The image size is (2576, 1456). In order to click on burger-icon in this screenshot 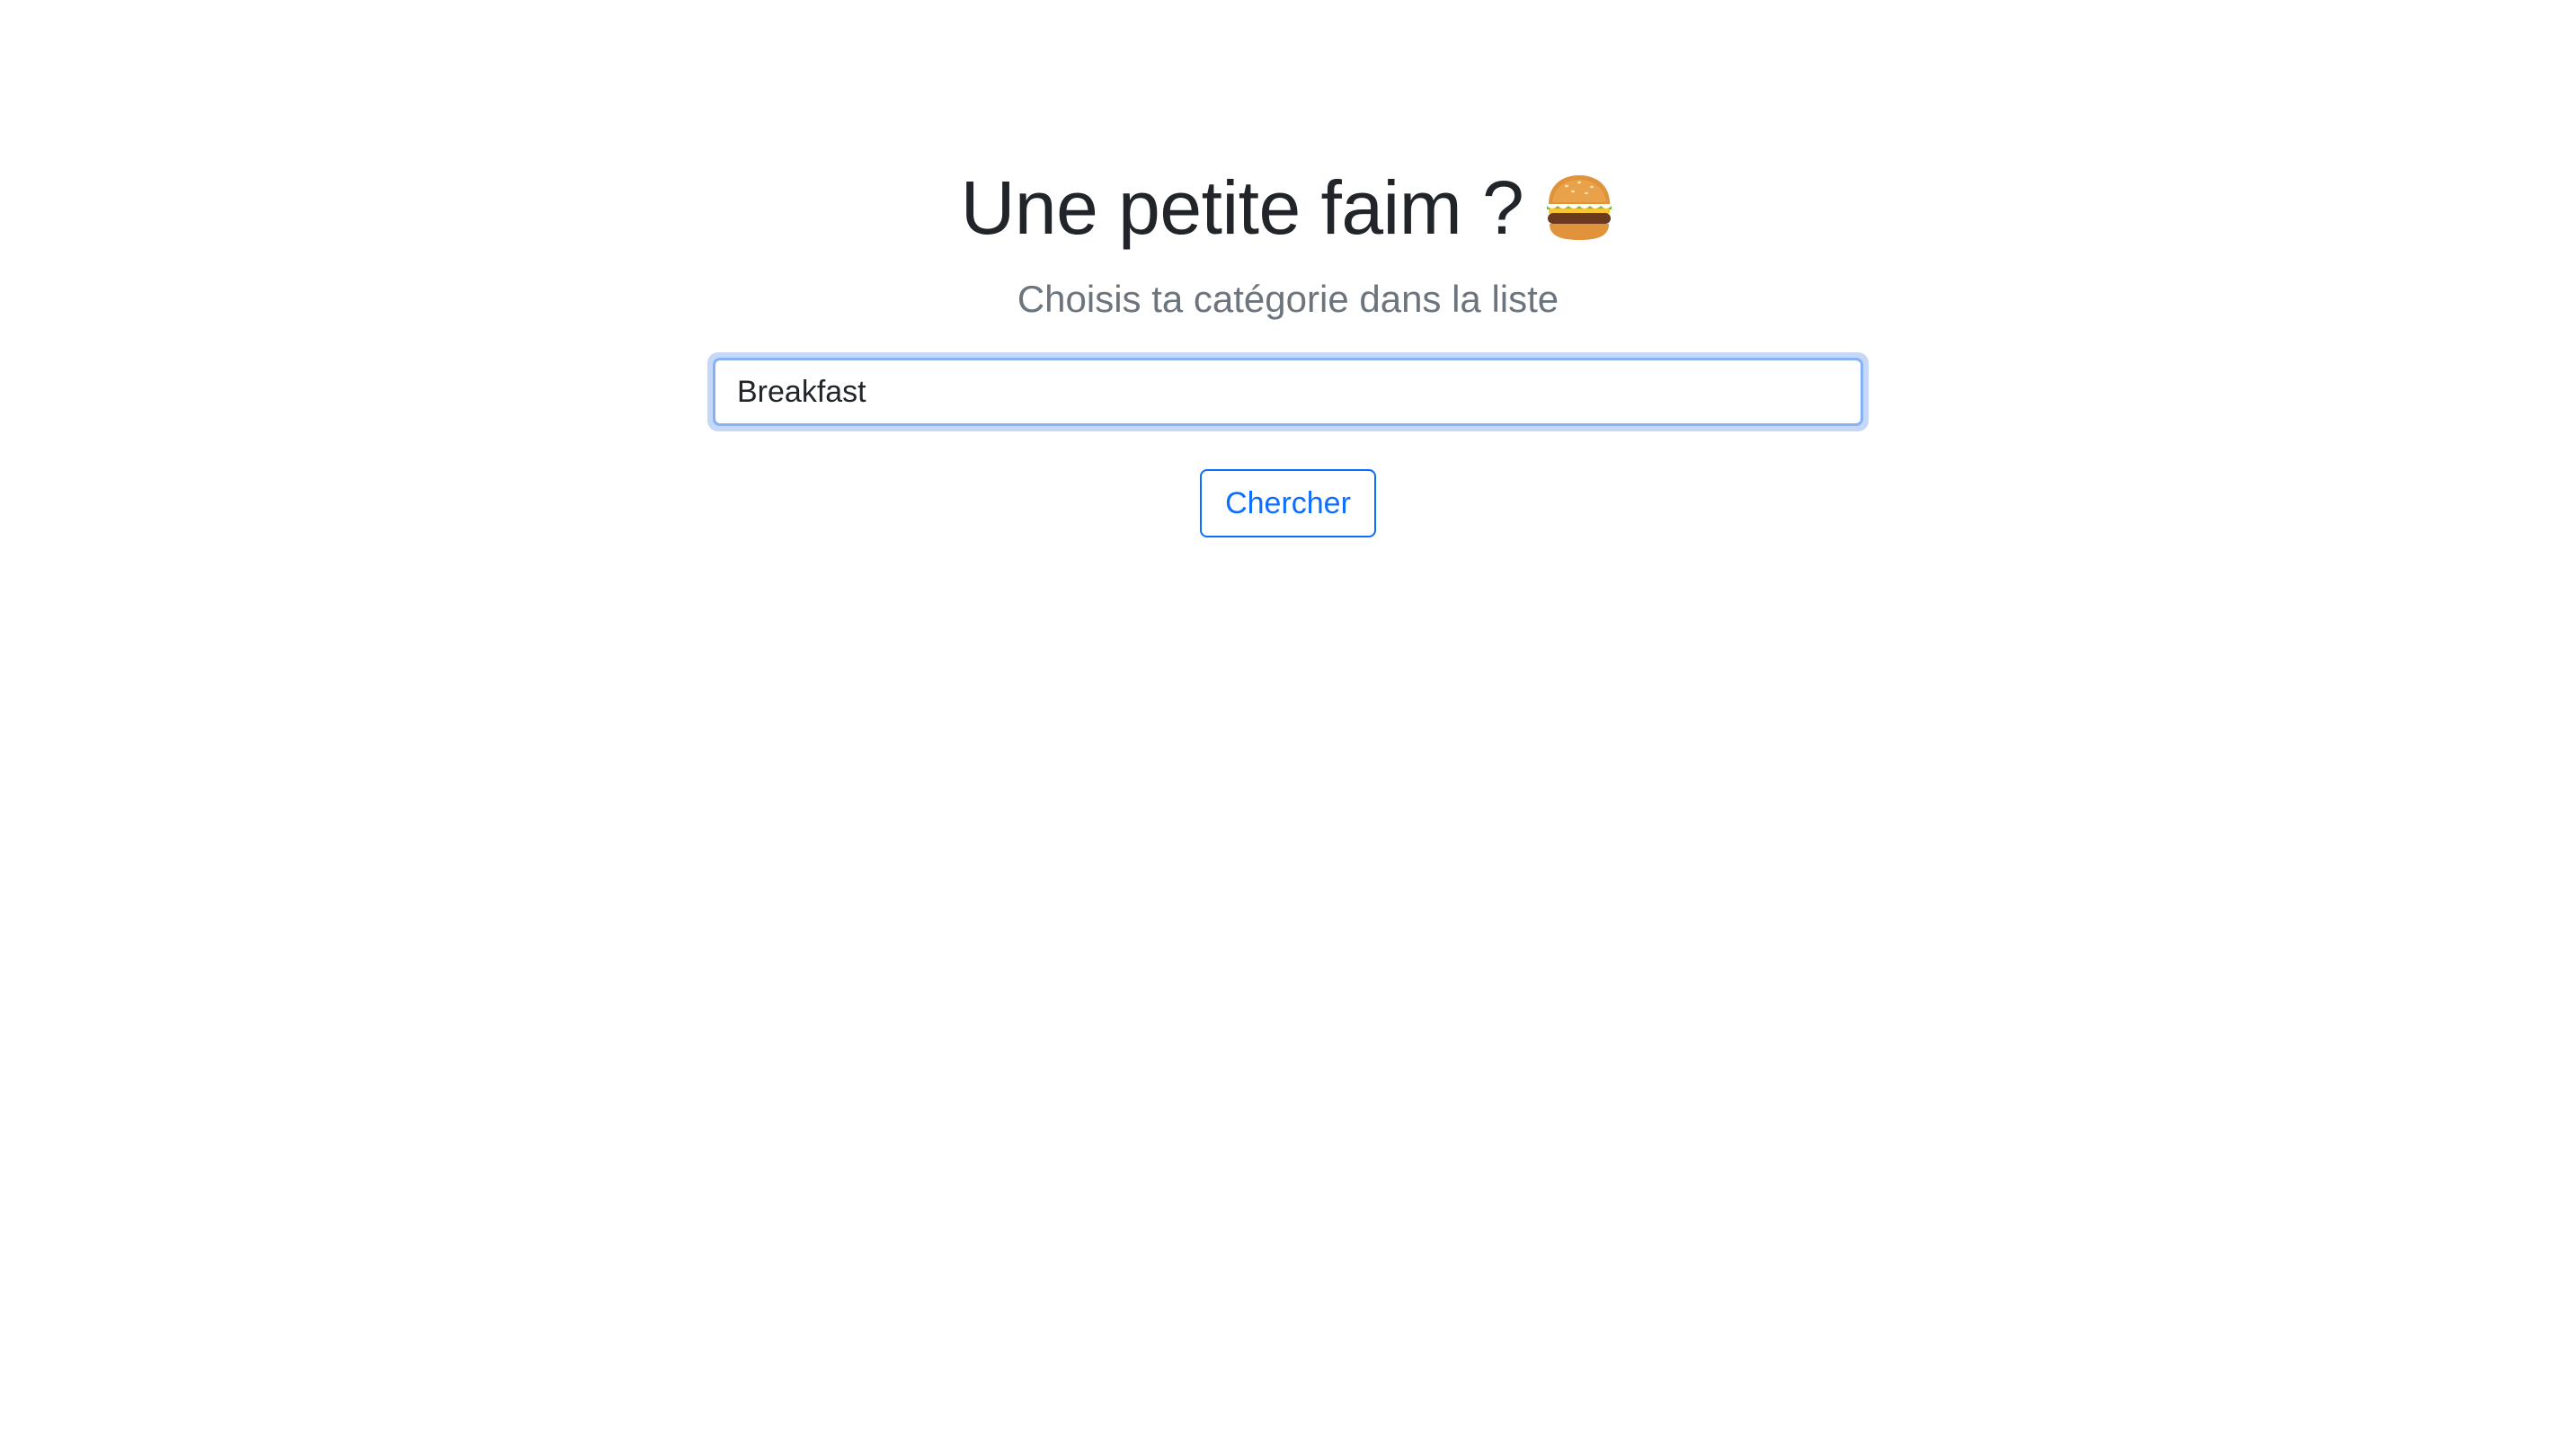, I will do `click(1579, 208)`.